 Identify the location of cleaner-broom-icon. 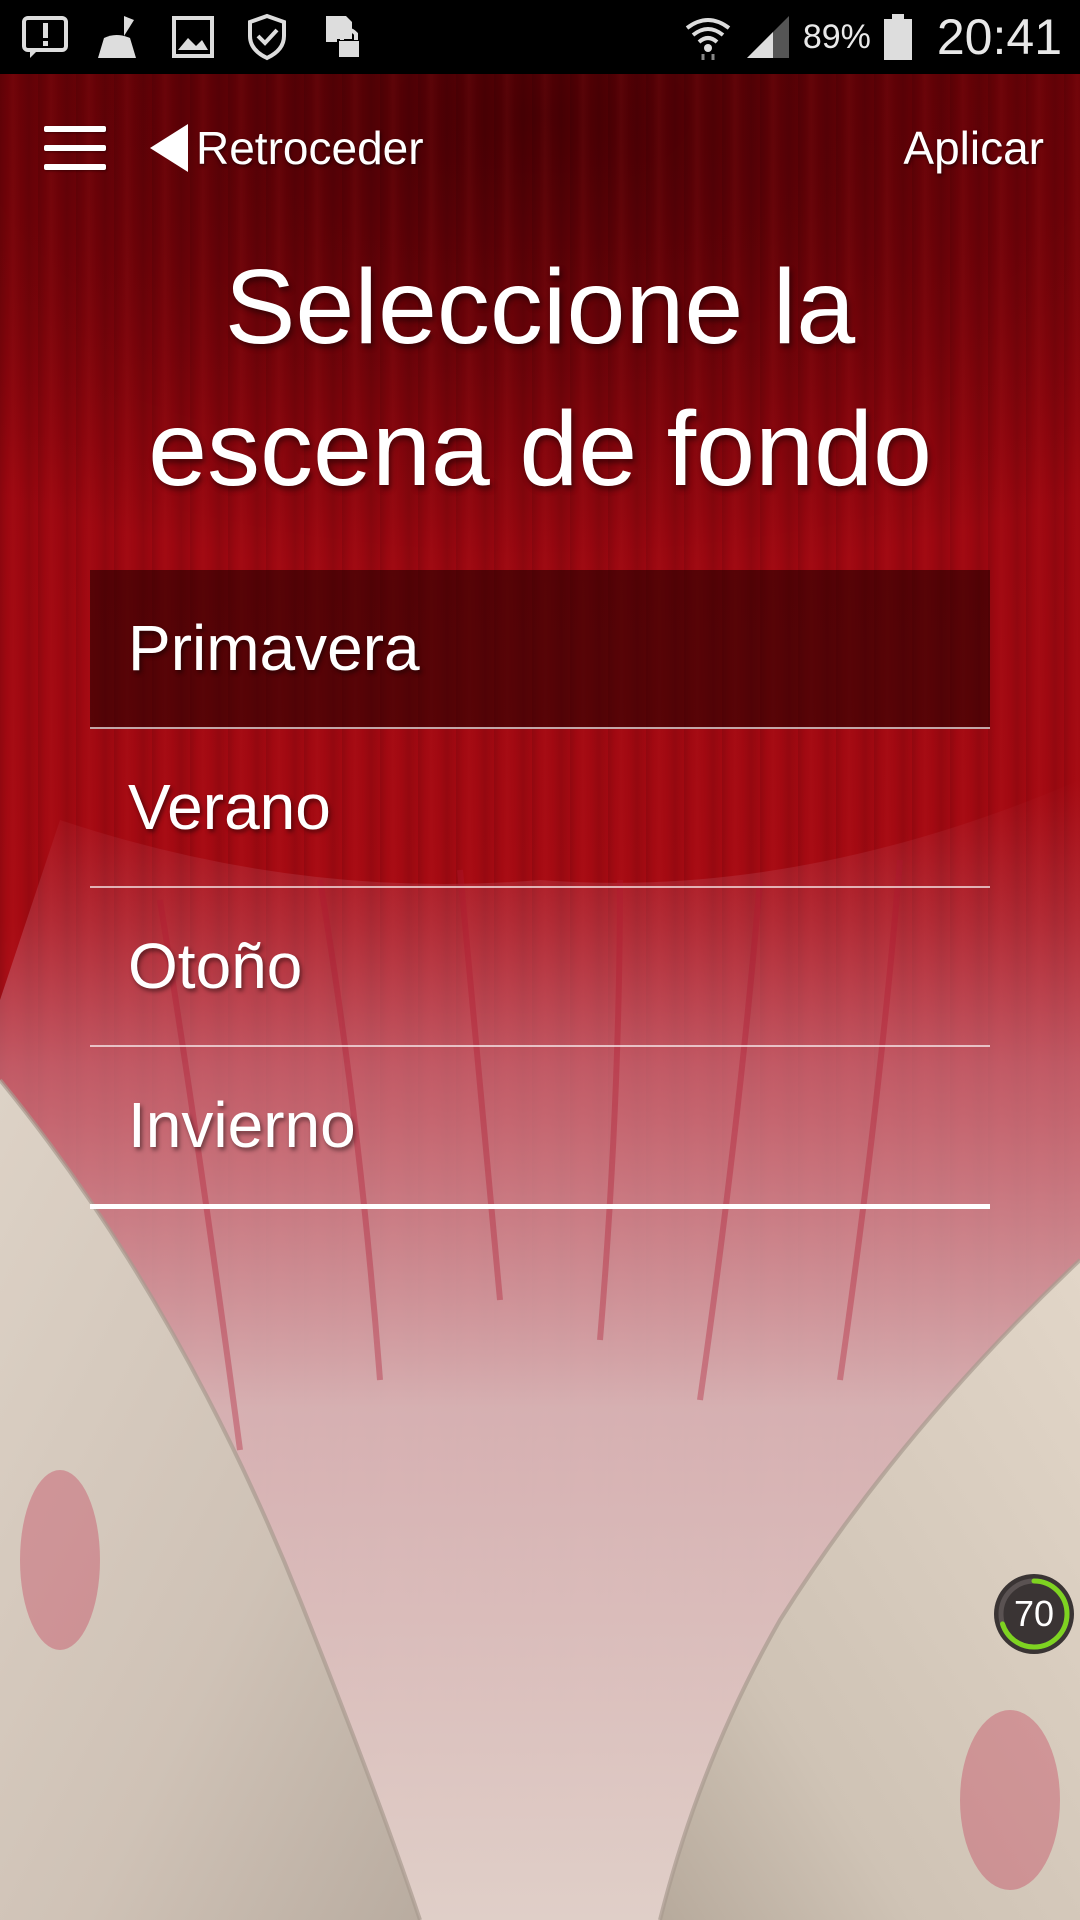
(119, 37).